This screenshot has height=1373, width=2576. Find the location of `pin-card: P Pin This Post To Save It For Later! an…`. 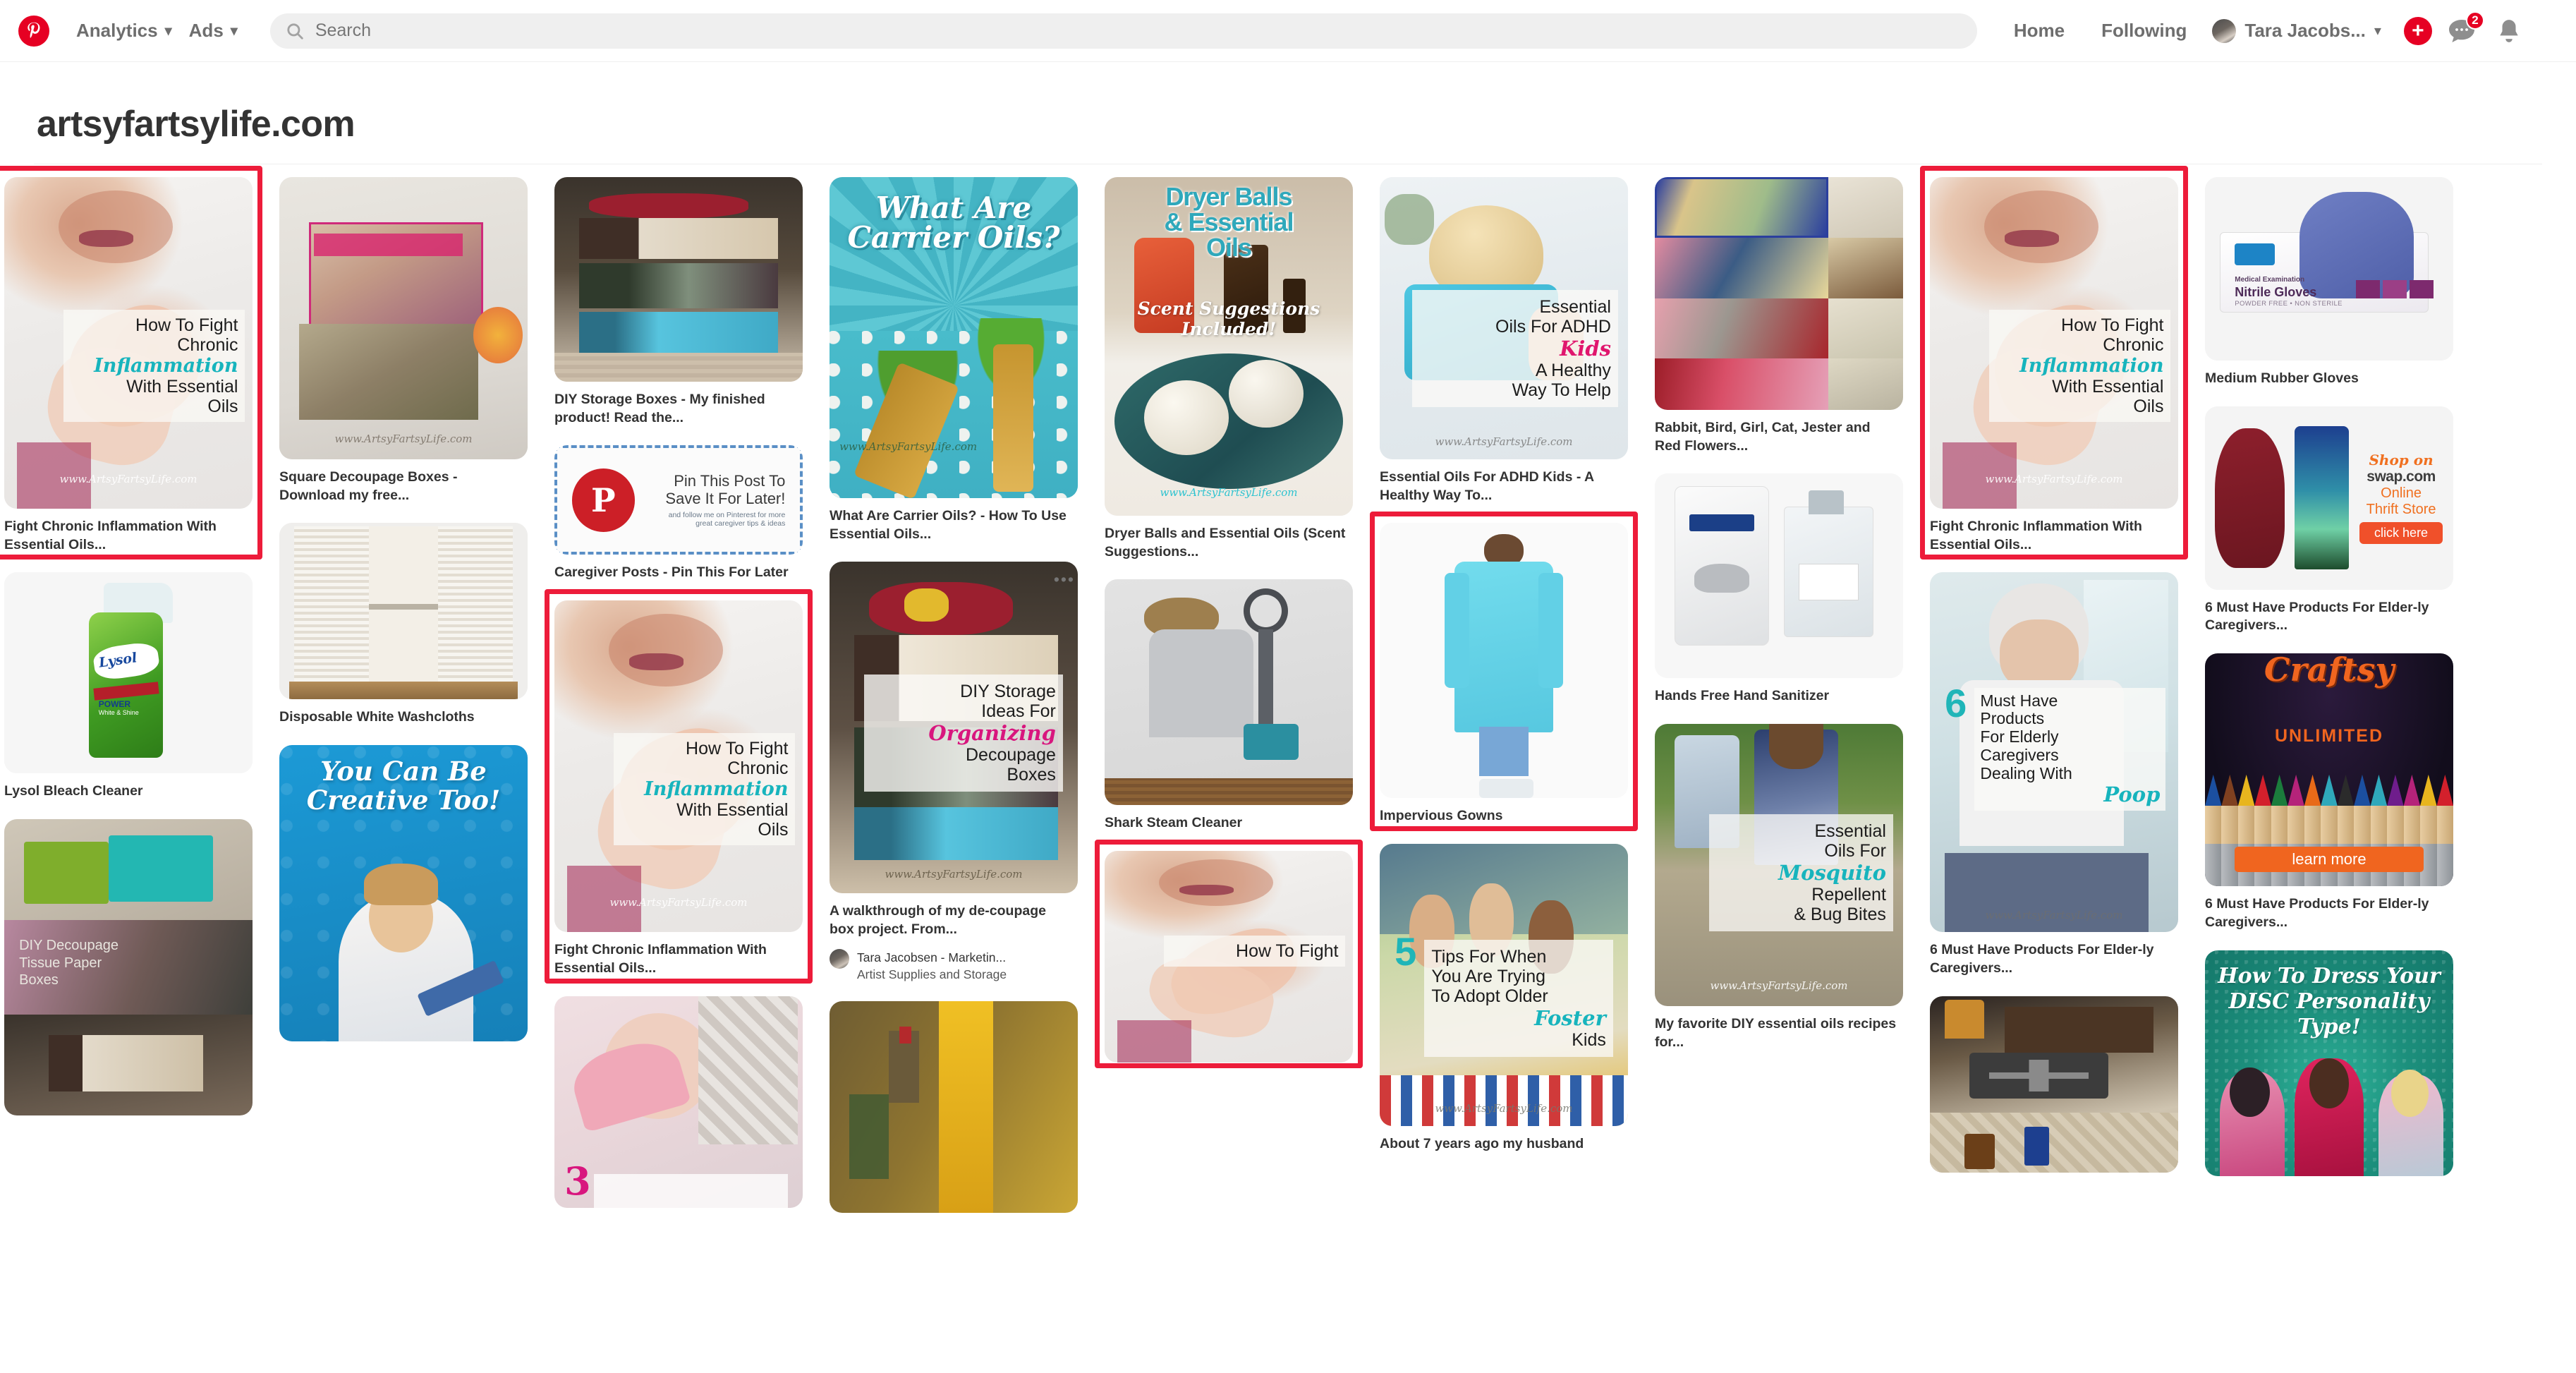

pin-card: P Pin This Post To Save It For Later! an… is located at coordinates (678, 513).